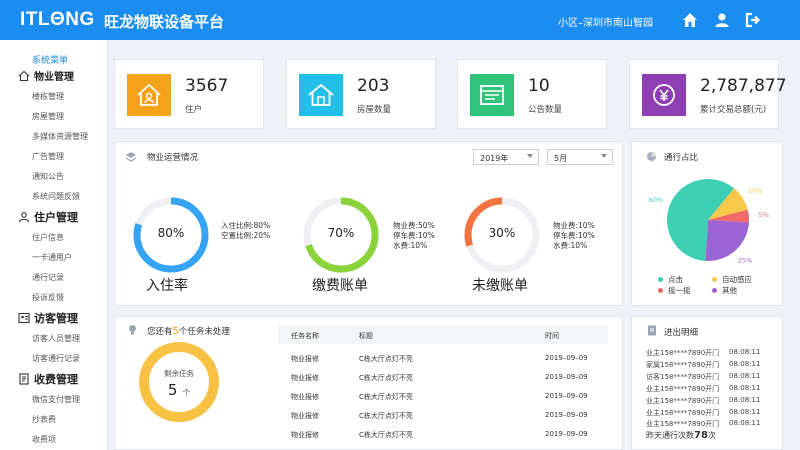 The height and width of the screenshot is (450, 800). I want to click on brand-logo: ITLΘNG, so click(57, 19).